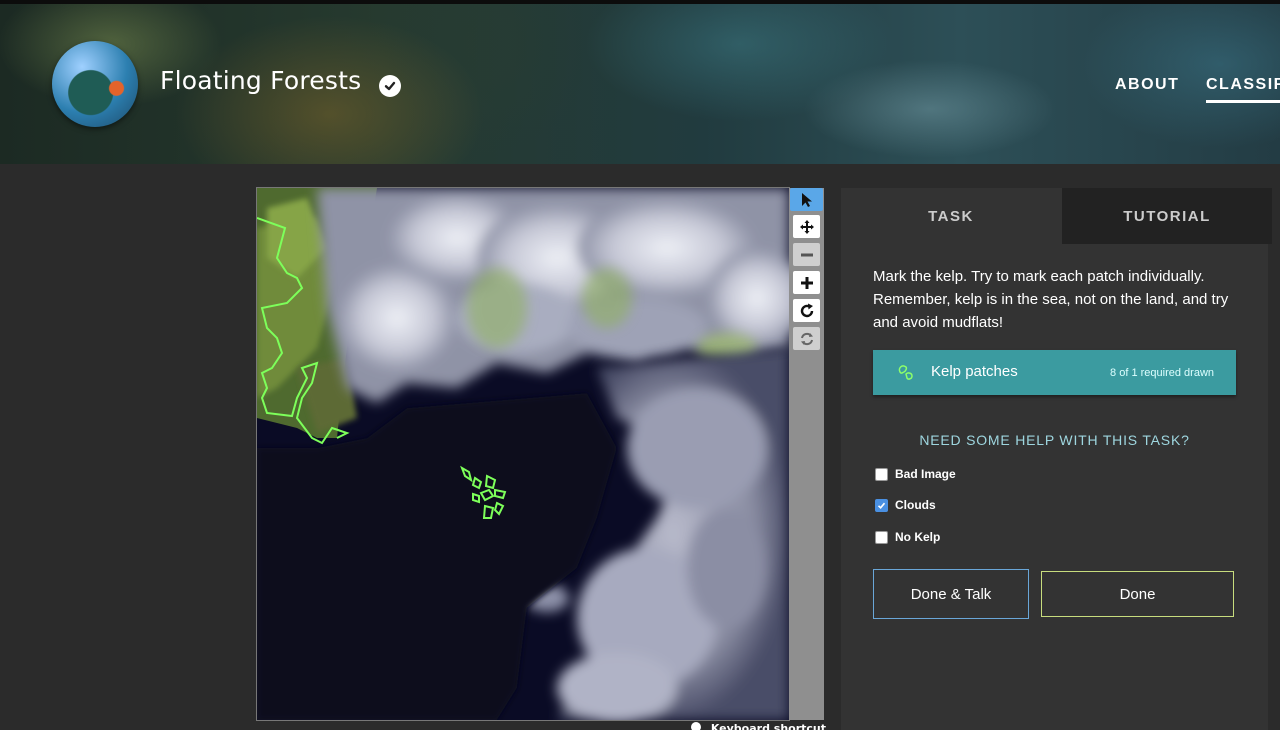 This screenshot has height=730, width=1280. Describe the element at coordinates (881, 537) in the screenshot. I see `no-kelp-checkbox` at that location.